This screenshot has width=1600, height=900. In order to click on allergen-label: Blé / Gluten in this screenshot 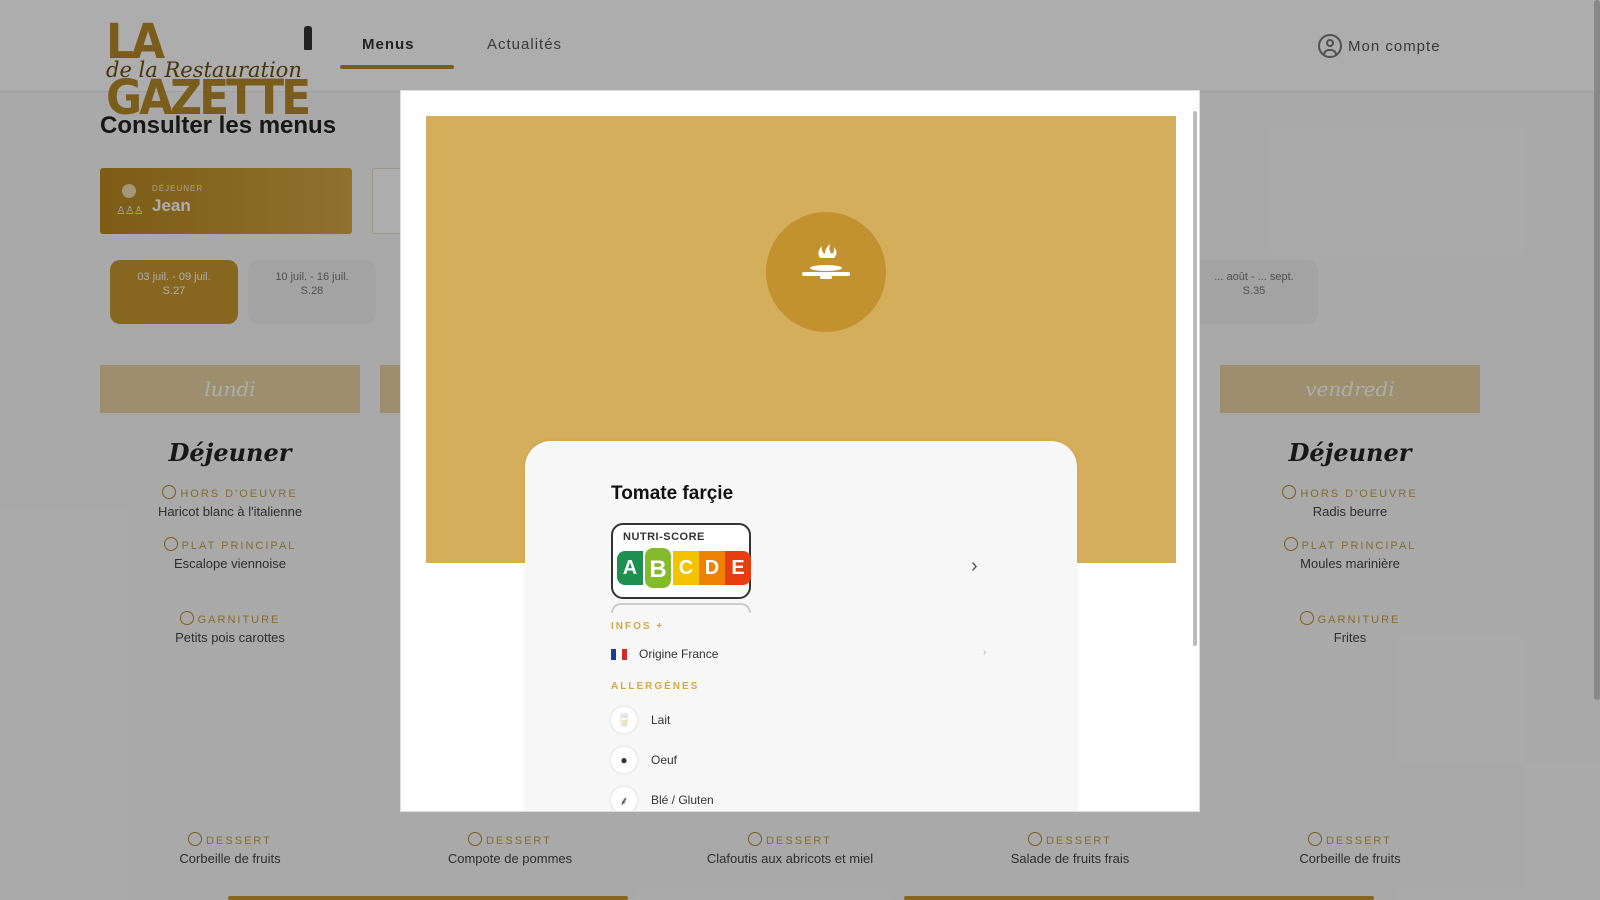, I will do `click(682, 800)`.